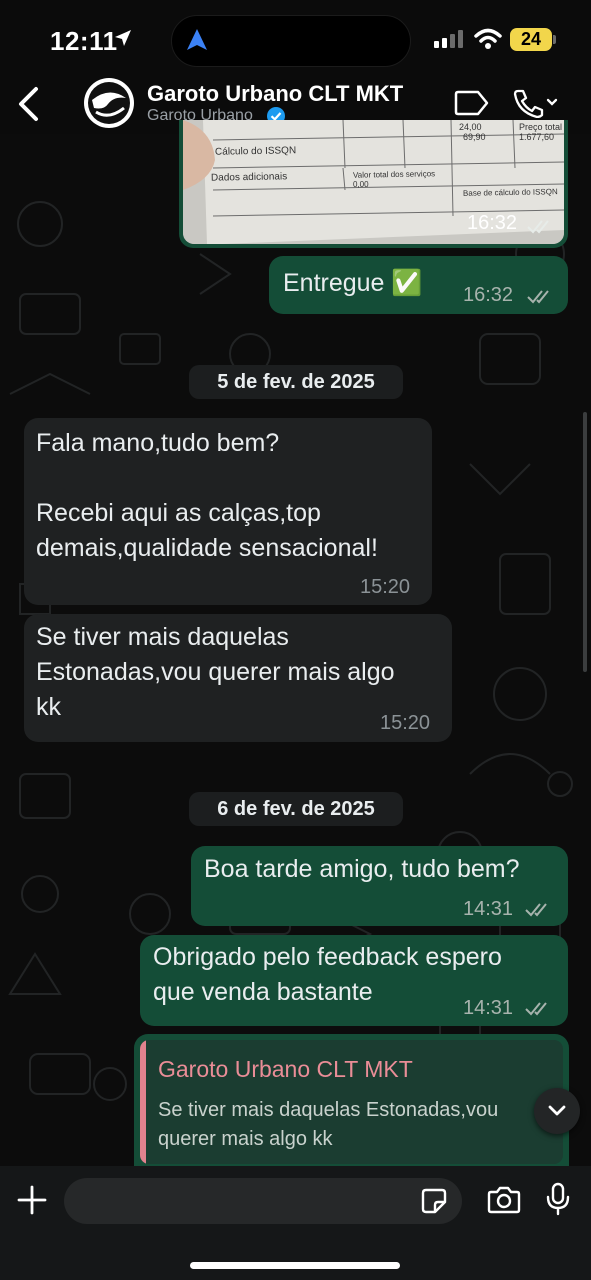 This screenshot has height=1280, width=591. What do you see at coordinates (296, 809) in the screenshot?
I see `date-separator: 6 de fev. de 2025` at bounding box center [296, 809].